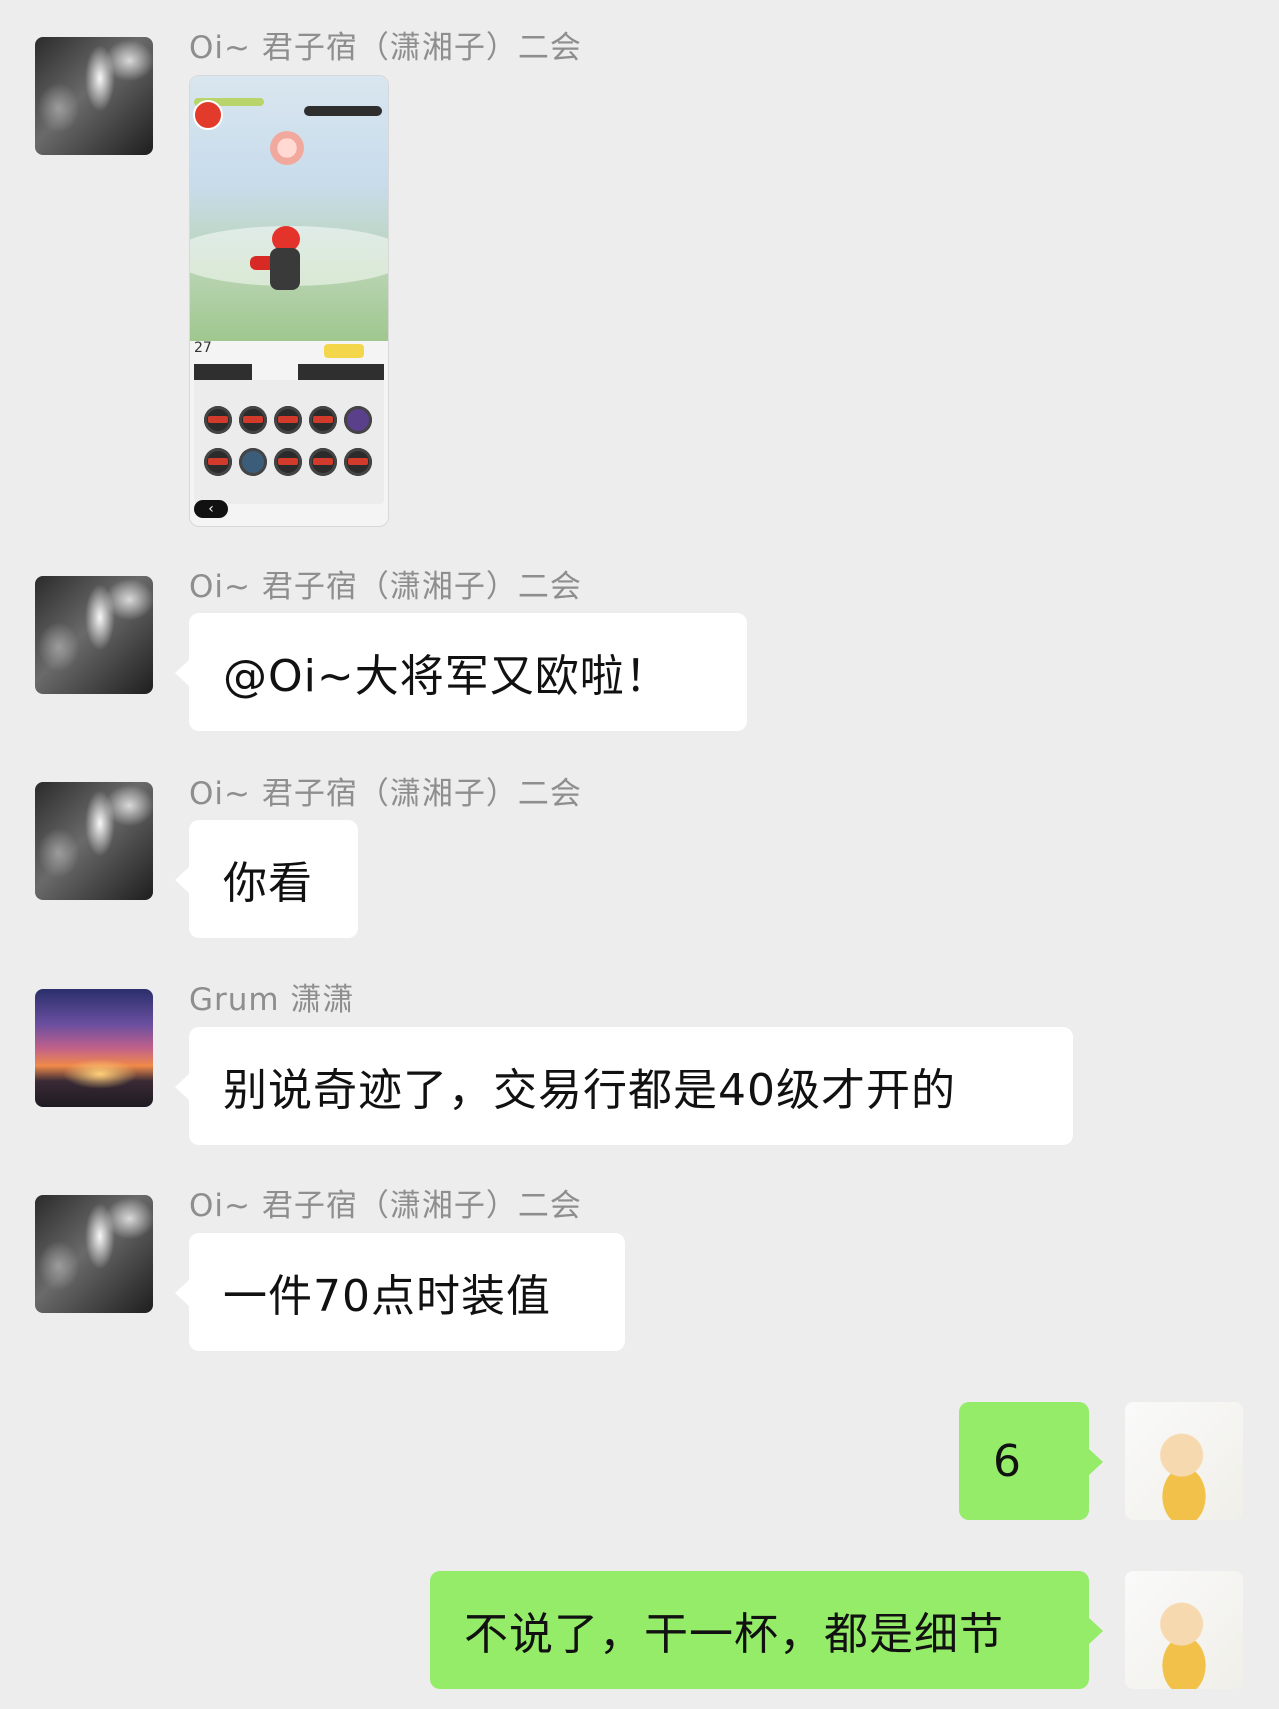  I want to click on chevron-left-icon: ‹, so click(211, 509).